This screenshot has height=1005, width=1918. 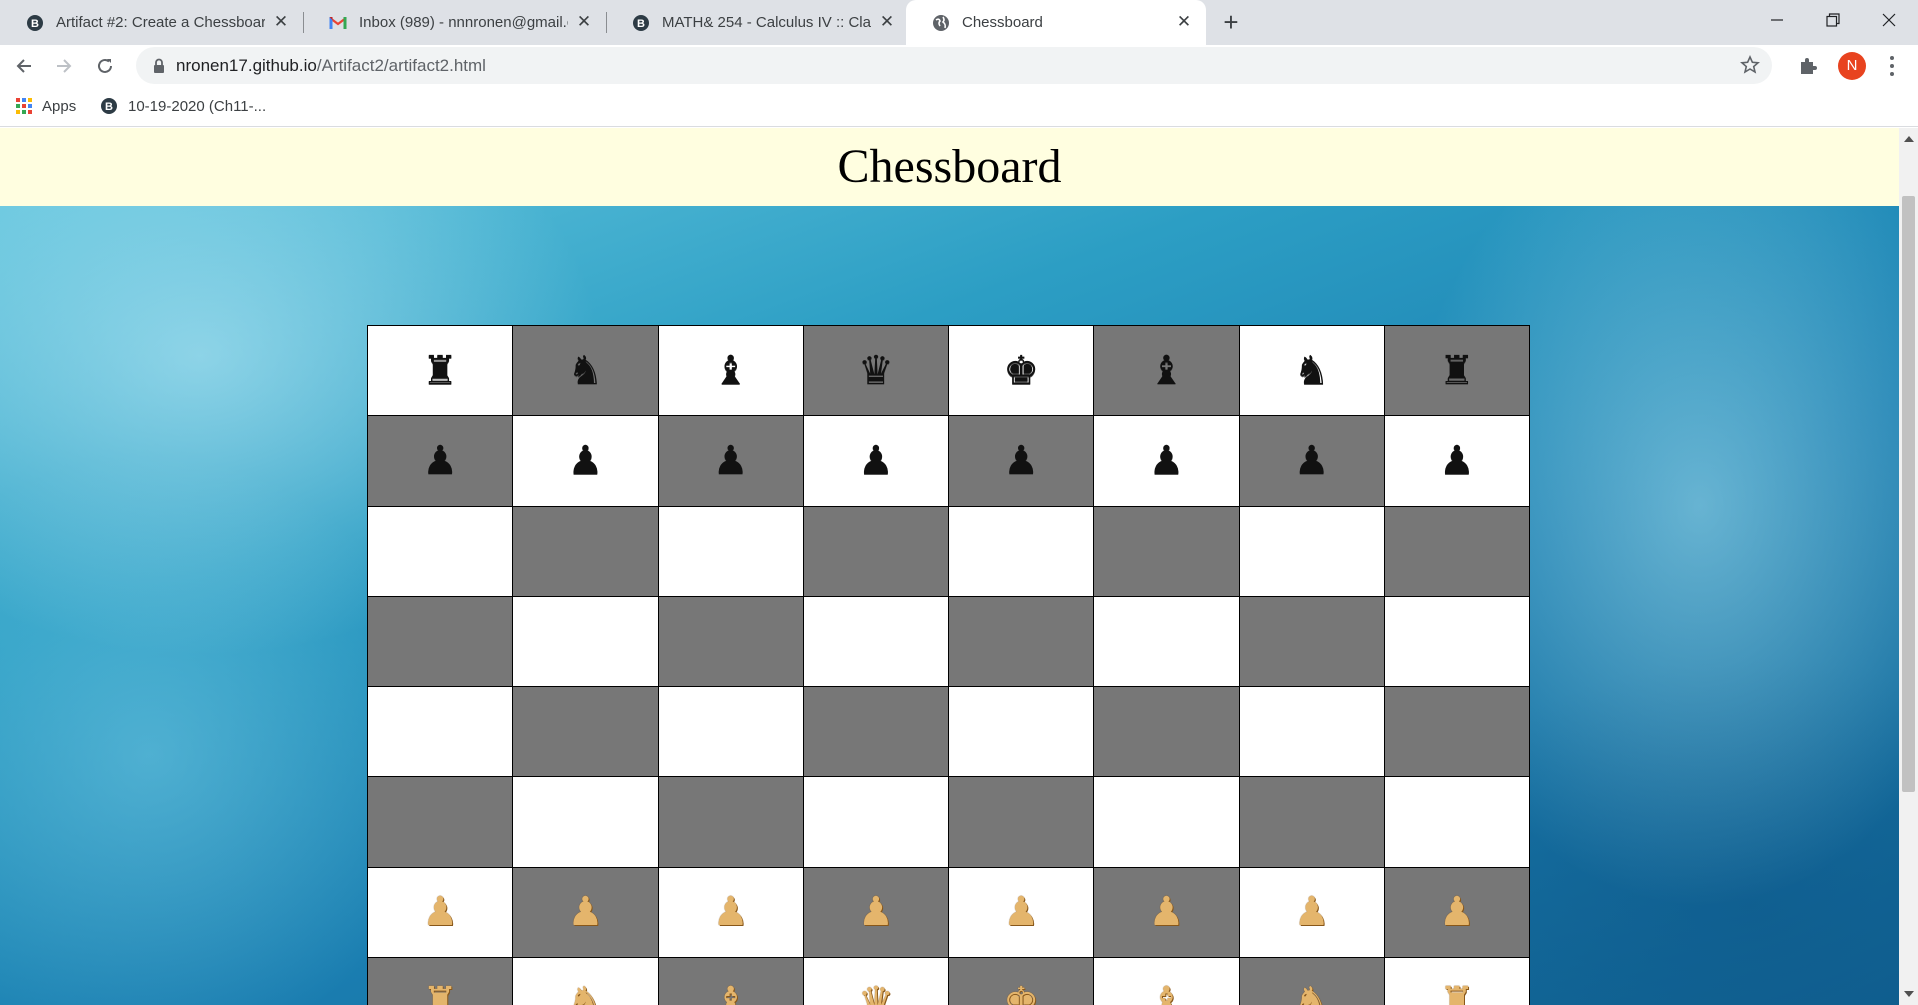 I want to click on reload-button, so click(x=105, y=66).